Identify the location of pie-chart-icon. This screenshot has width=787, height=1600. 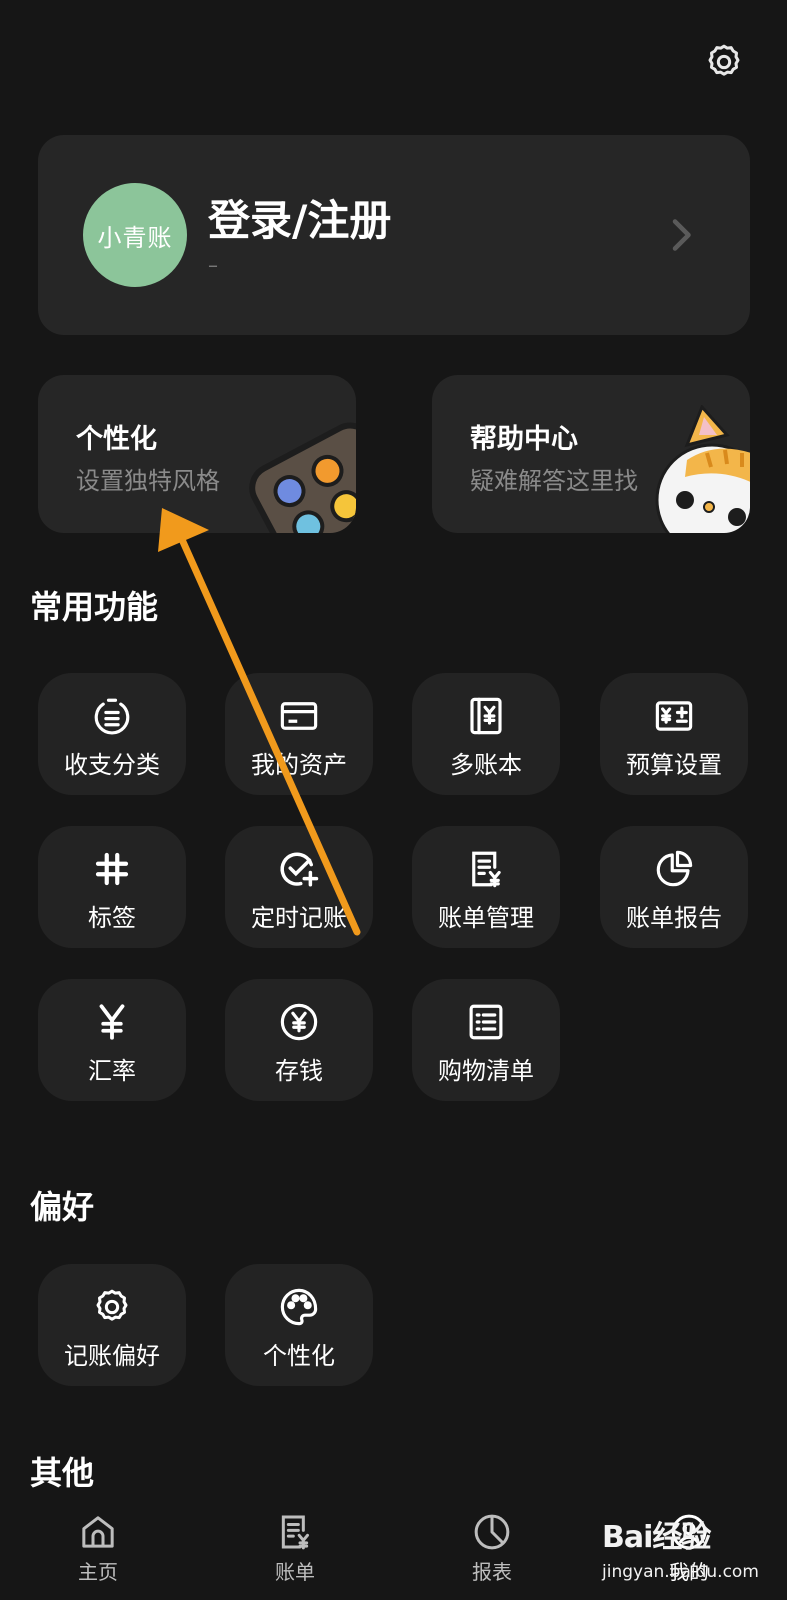
(492, 1532).